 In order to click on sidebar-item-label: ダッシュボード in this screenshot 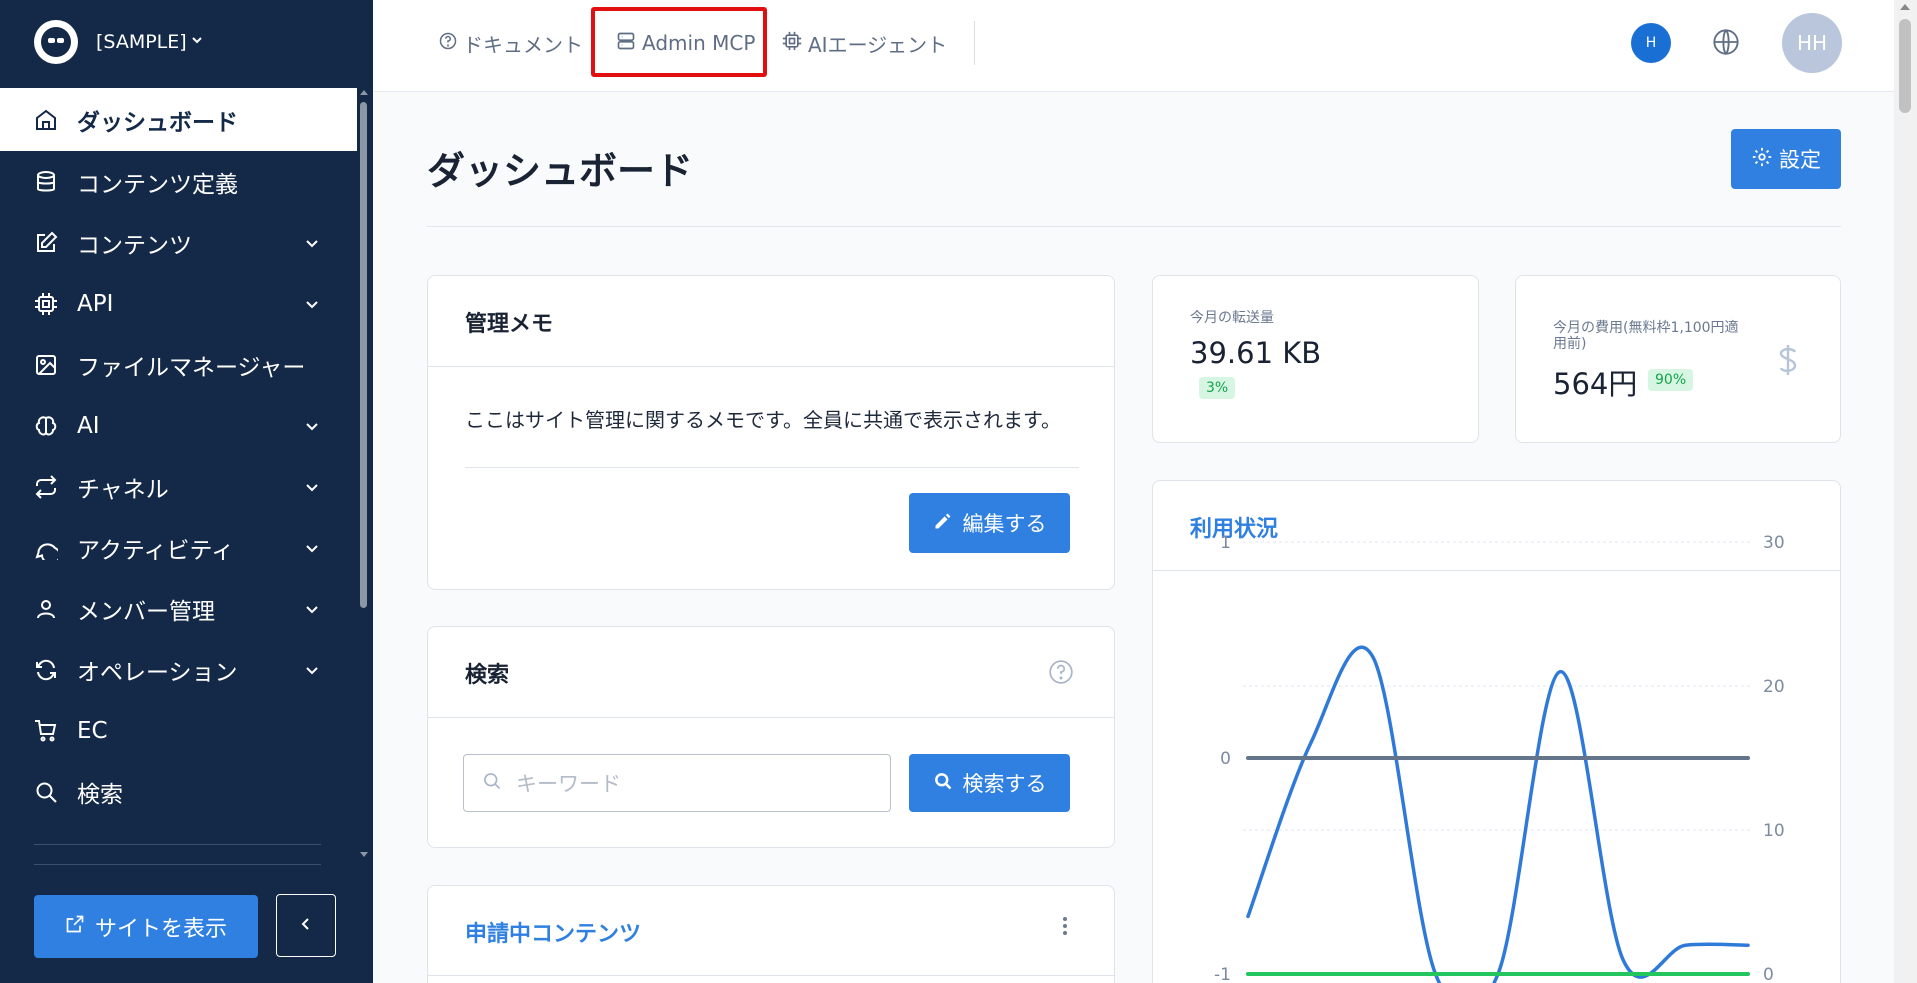, I will do `click(157, 122)`.